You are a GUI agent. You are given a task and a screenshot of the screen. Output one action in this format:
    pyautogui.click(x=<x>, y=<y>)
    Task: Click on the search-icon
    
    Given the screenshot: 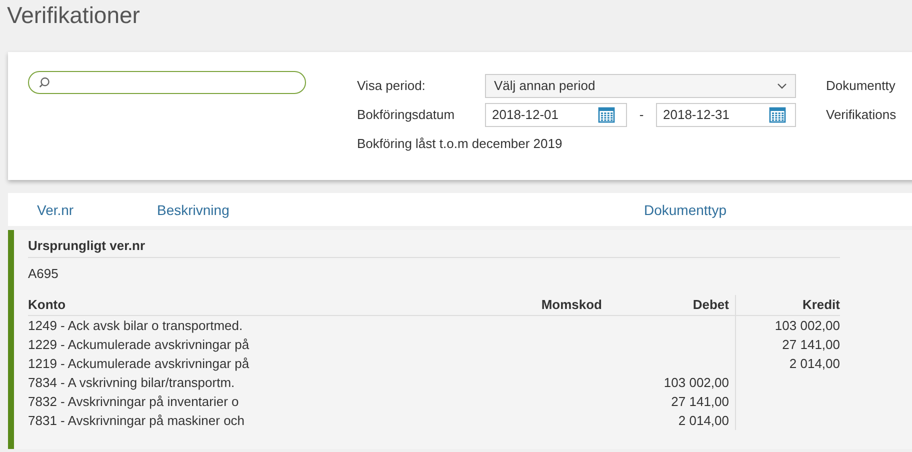 What is the action you would take?
    pyautogui.click(x=44, y=82)
    